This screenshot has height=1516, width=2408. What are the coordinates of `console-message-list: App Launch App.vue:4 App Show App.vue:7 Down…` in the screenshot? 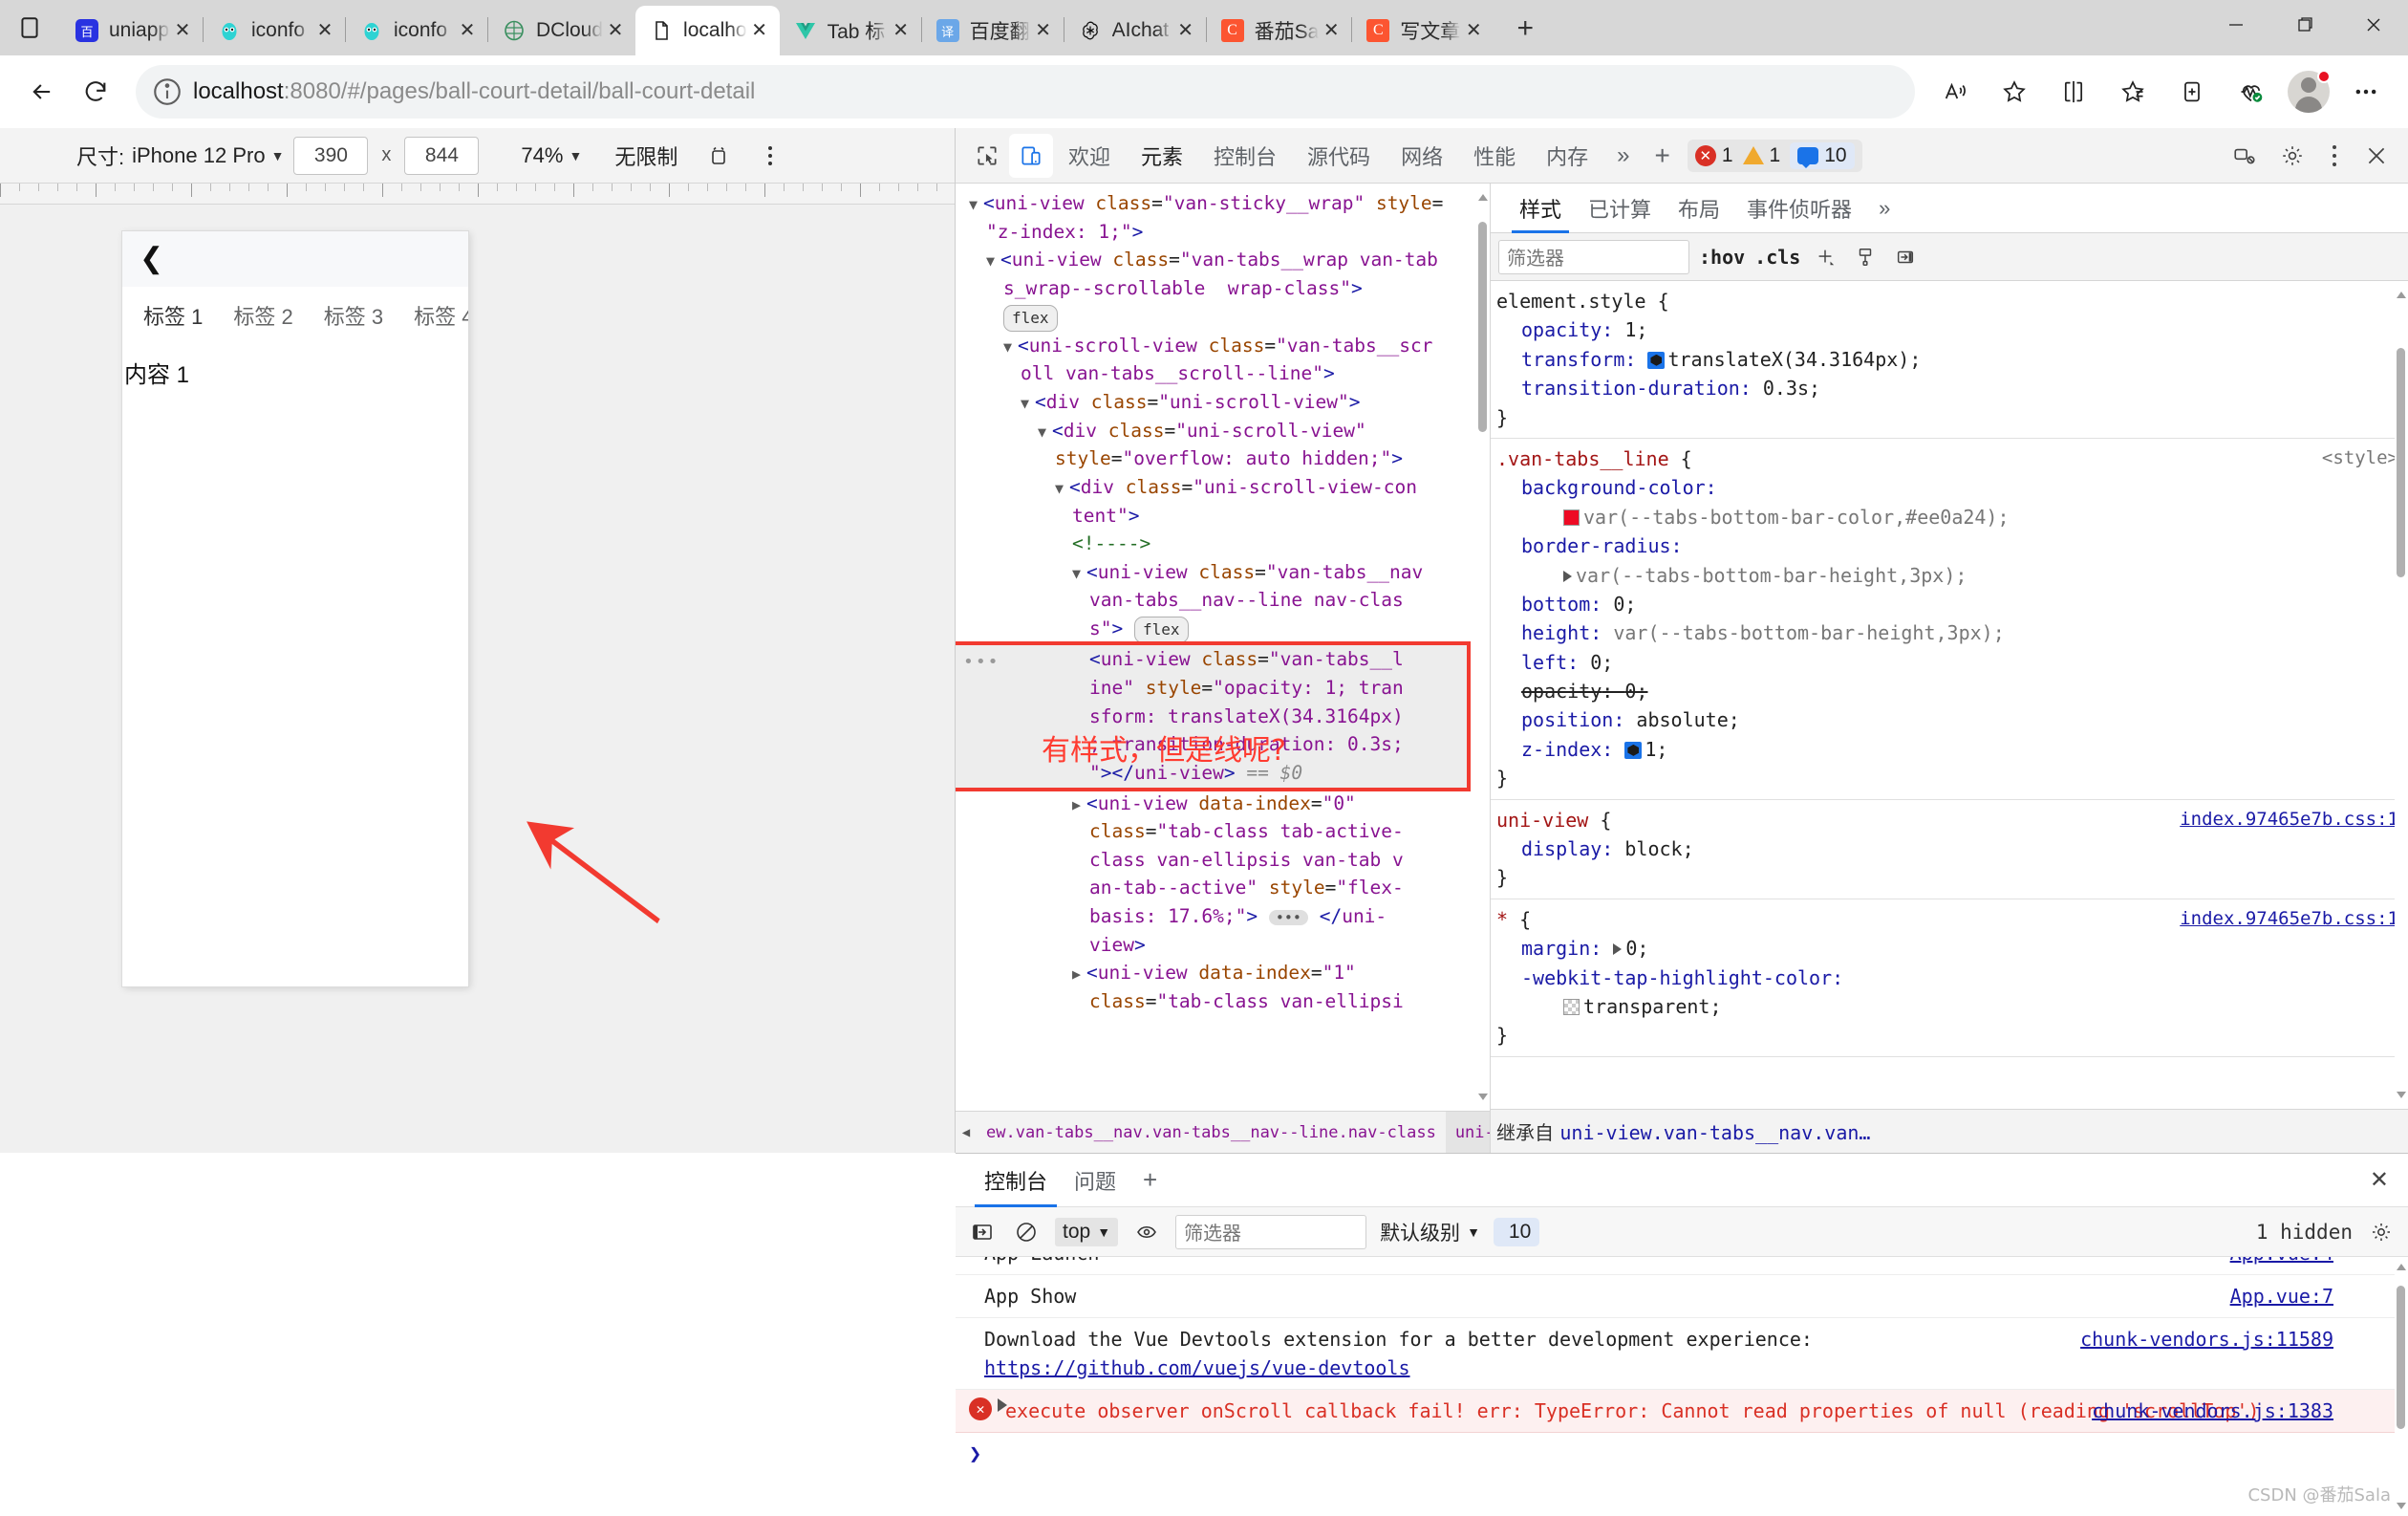 It's located at (1682, 1386).